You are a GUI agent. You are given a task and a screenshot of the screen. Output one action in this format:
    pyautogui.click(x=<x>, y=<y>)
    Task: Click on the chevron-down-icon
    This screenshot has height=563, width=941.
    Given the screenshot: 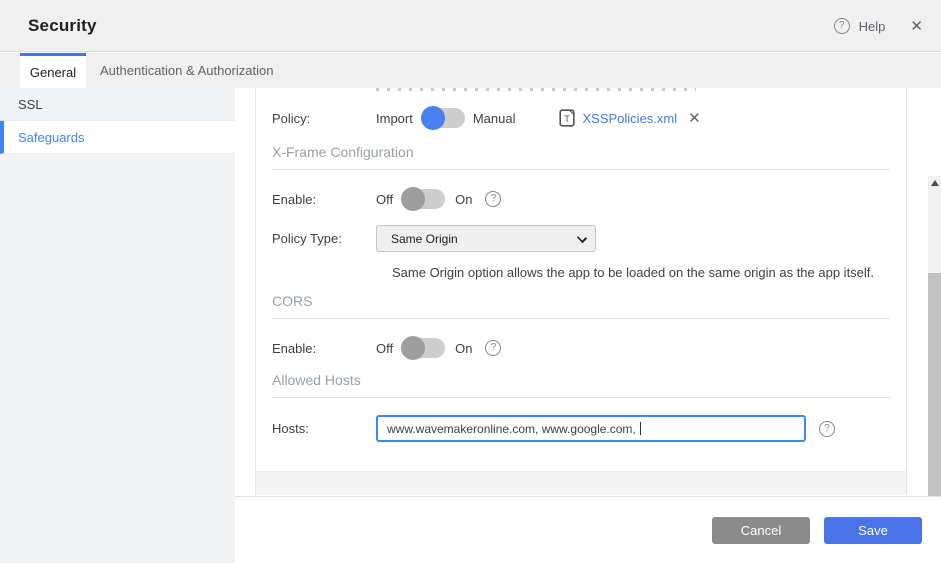 What is the action you would take?
    pyautogui.click(x=582, y=238)
    